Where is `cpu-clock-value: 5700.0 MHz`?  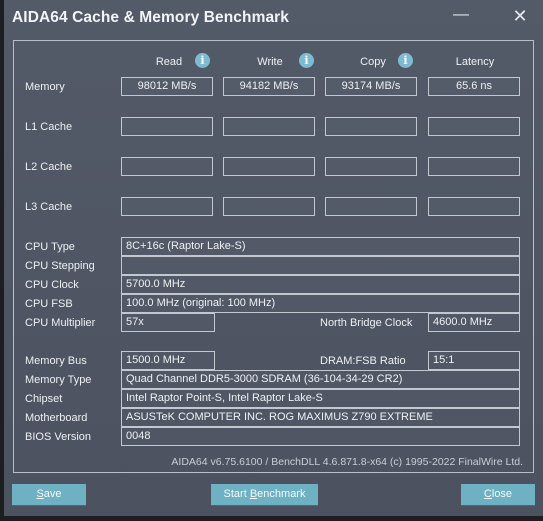 cpu-clock-value: 5700.0 MHz is located at coordinates (320, 284).